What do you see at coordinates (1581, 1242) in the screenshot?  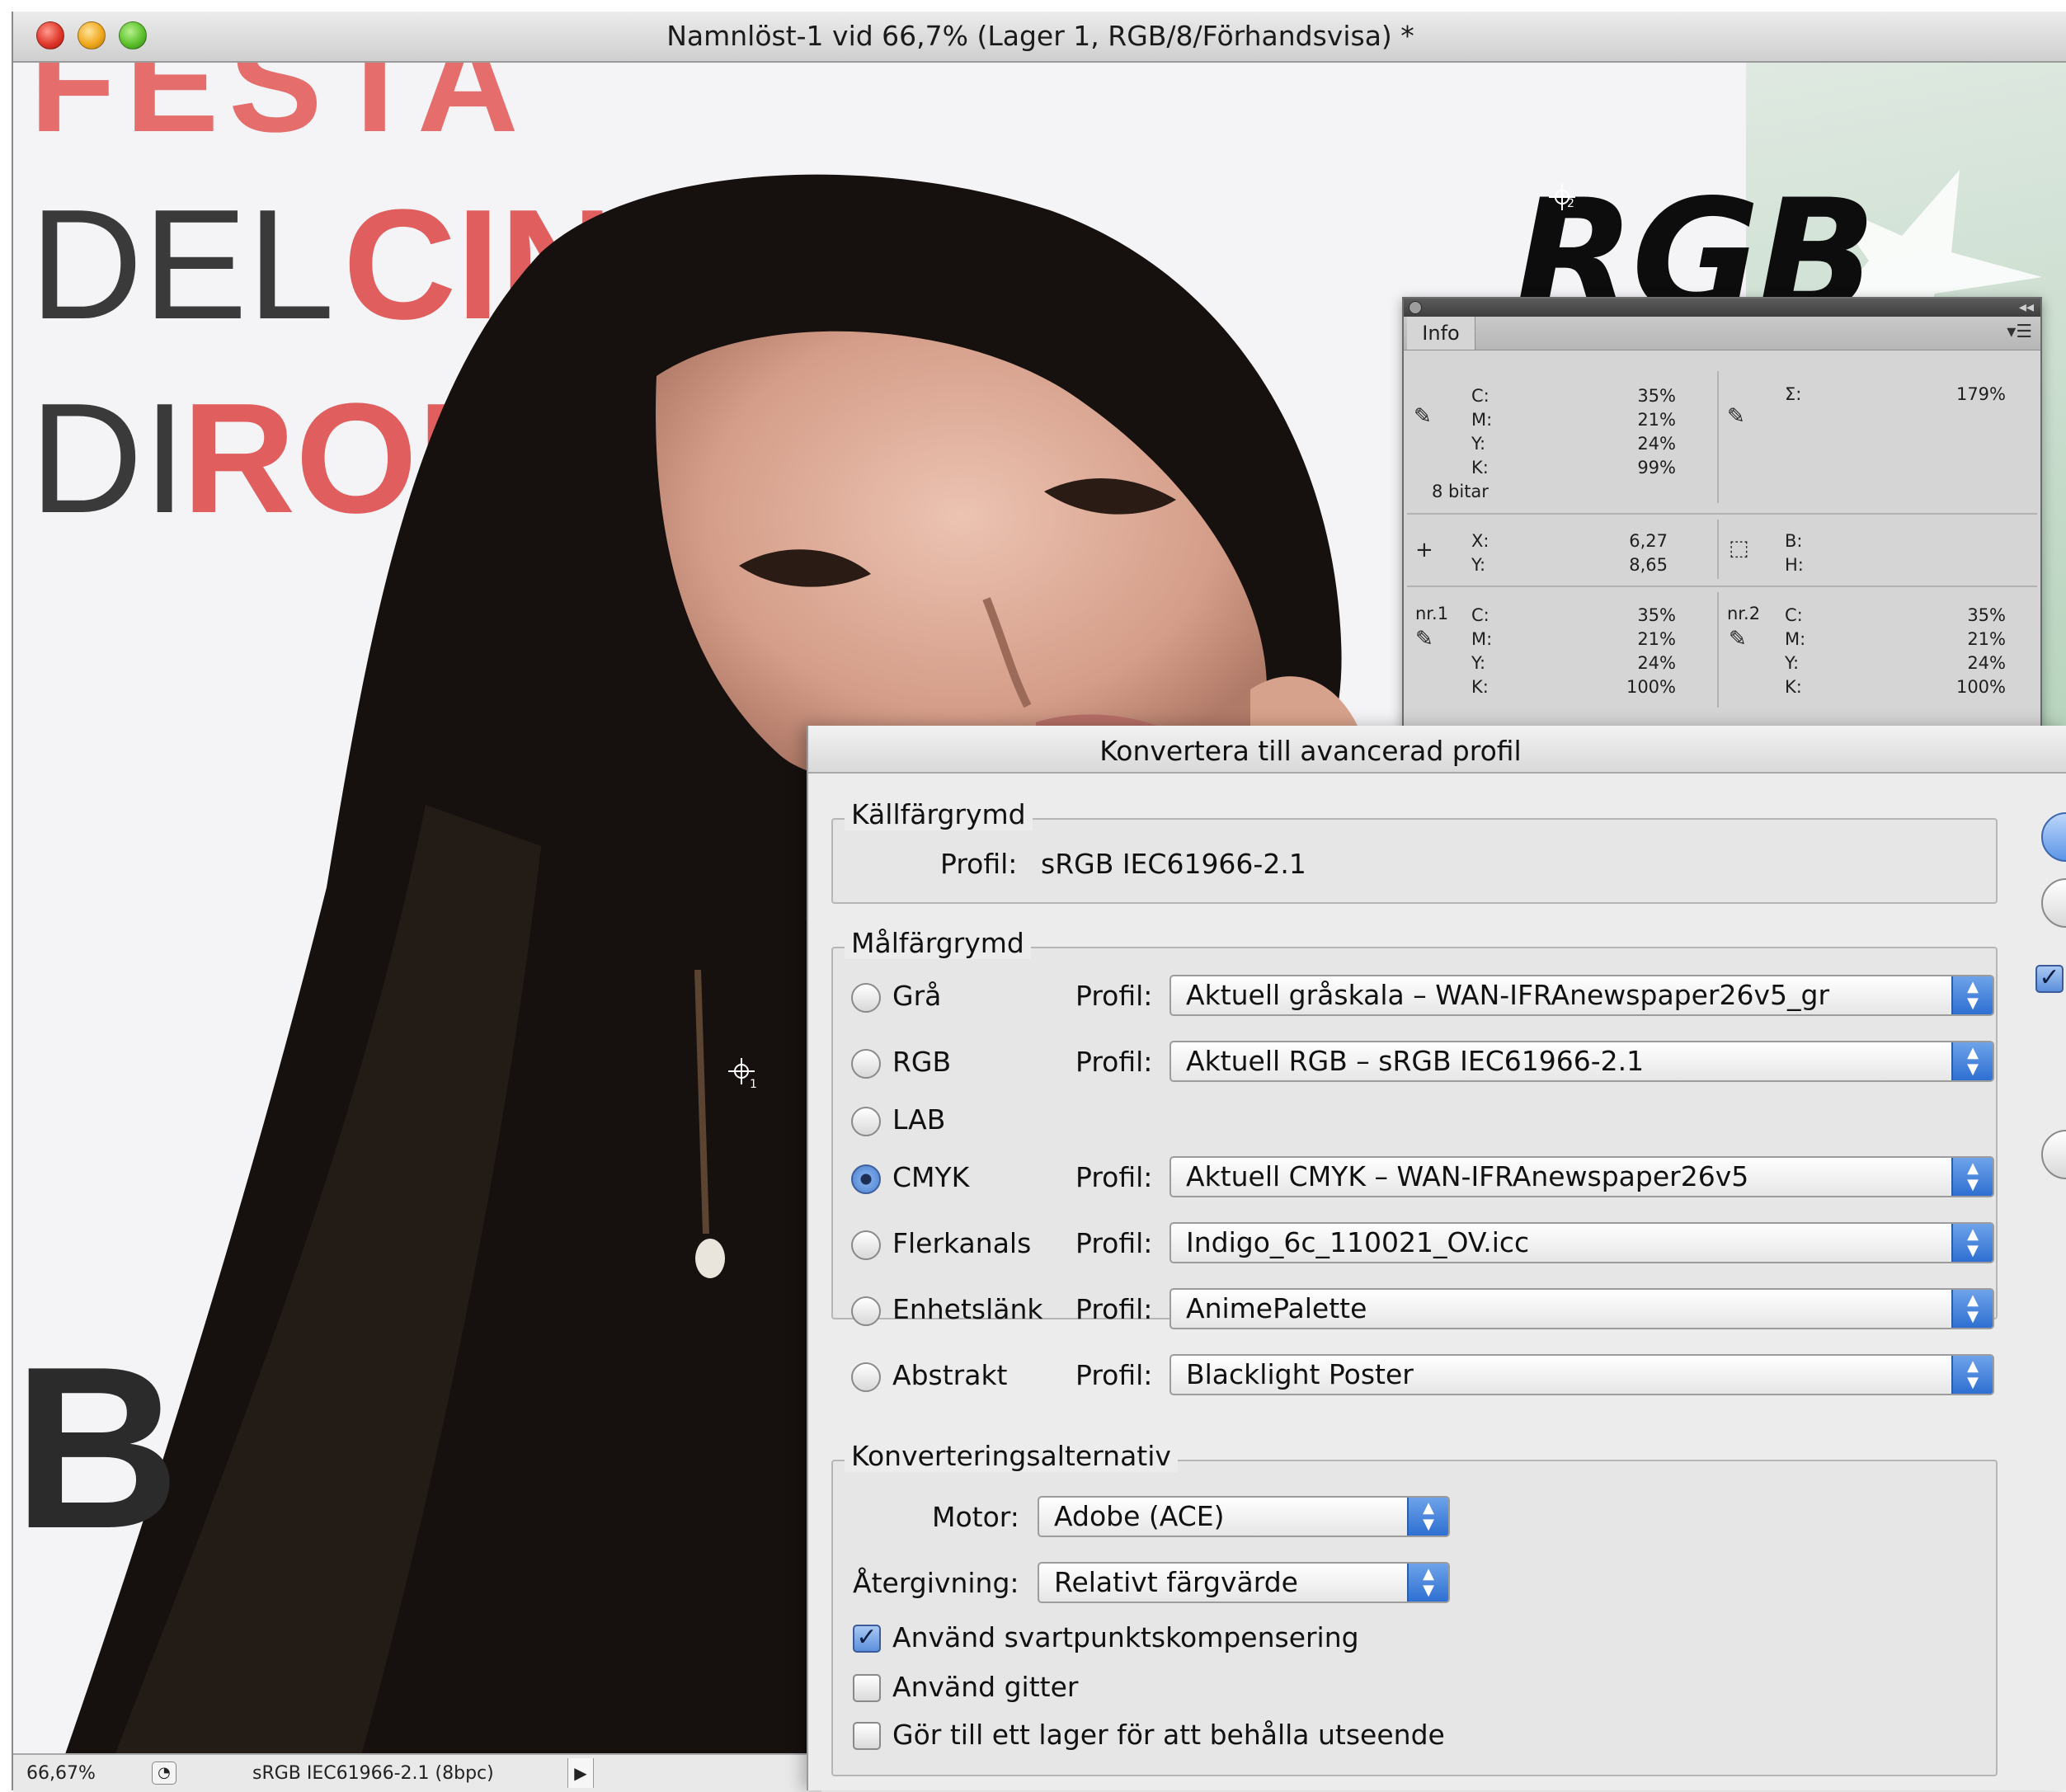 I see `multichannel-profile-select: Indigo_6c_110021_OV.icc ▲ ▼` at bounding box center [1581, 1242].